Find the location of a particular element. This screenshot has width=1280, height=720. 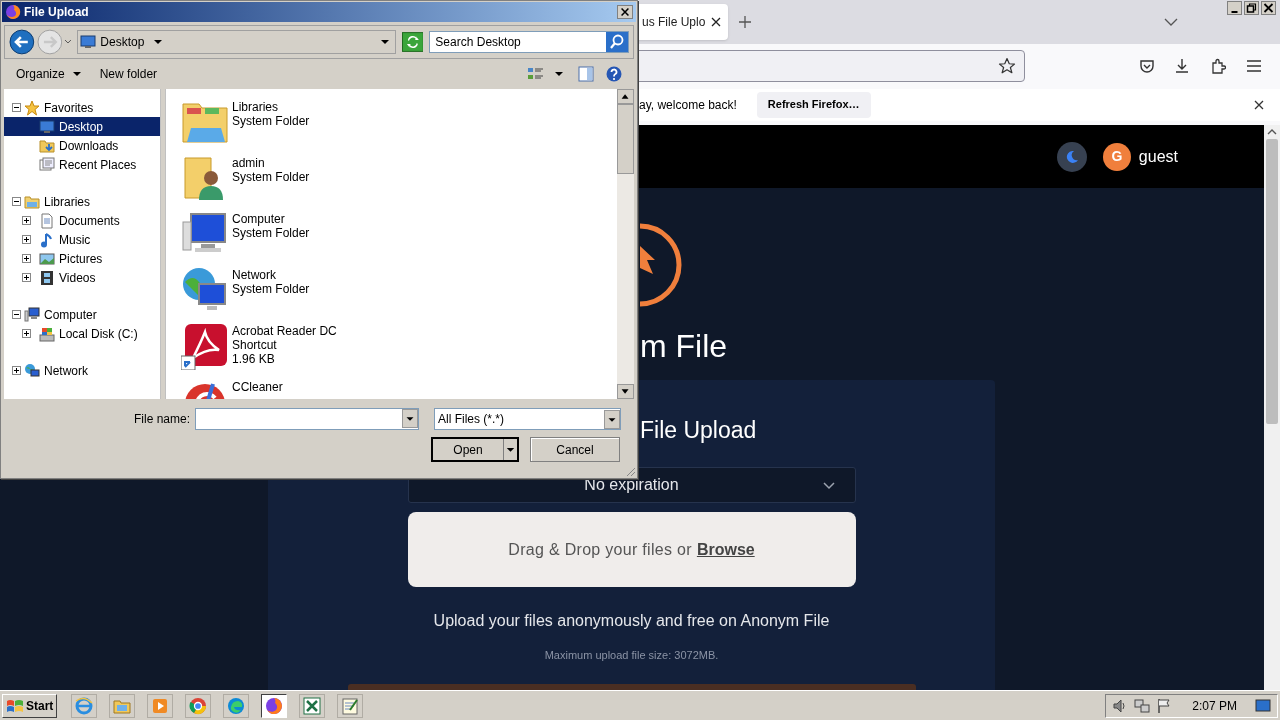

search-icon is located at coordinates (617, 42).